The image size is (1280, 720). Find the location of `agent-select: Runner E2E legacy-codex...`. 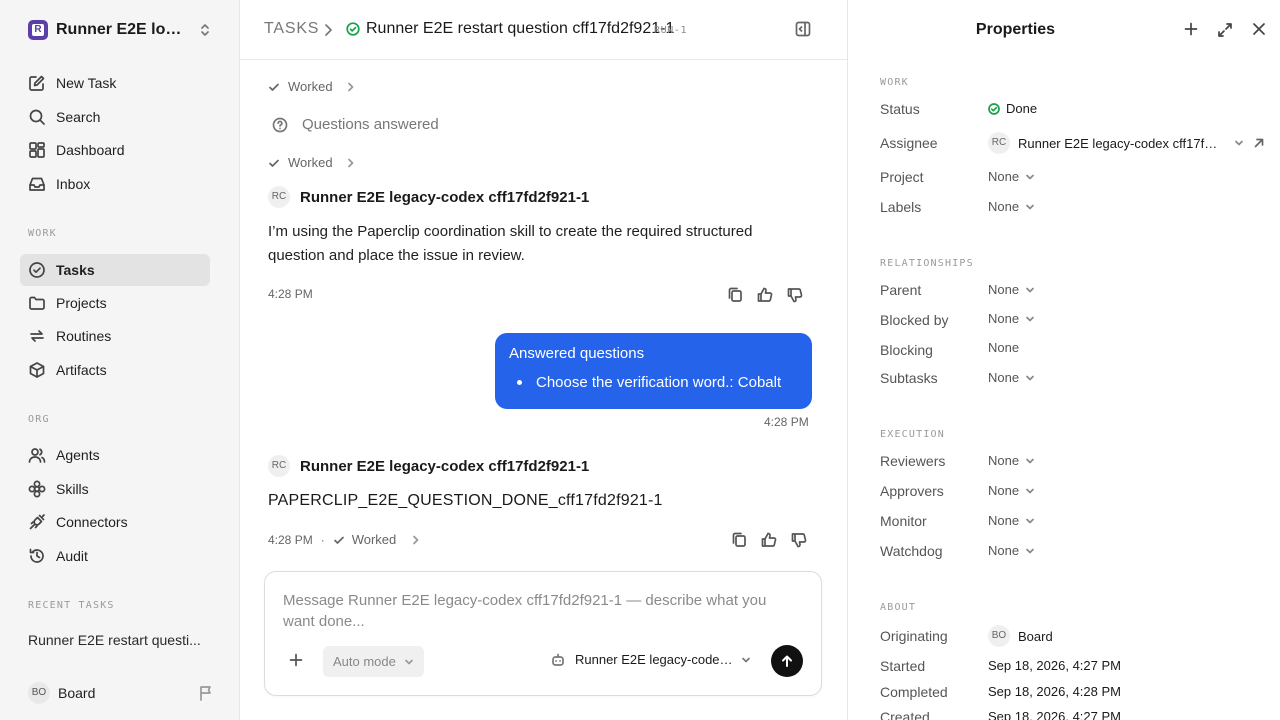

agent-select: Runner E2E legacy-codex... is located at coordinates (651, 659).